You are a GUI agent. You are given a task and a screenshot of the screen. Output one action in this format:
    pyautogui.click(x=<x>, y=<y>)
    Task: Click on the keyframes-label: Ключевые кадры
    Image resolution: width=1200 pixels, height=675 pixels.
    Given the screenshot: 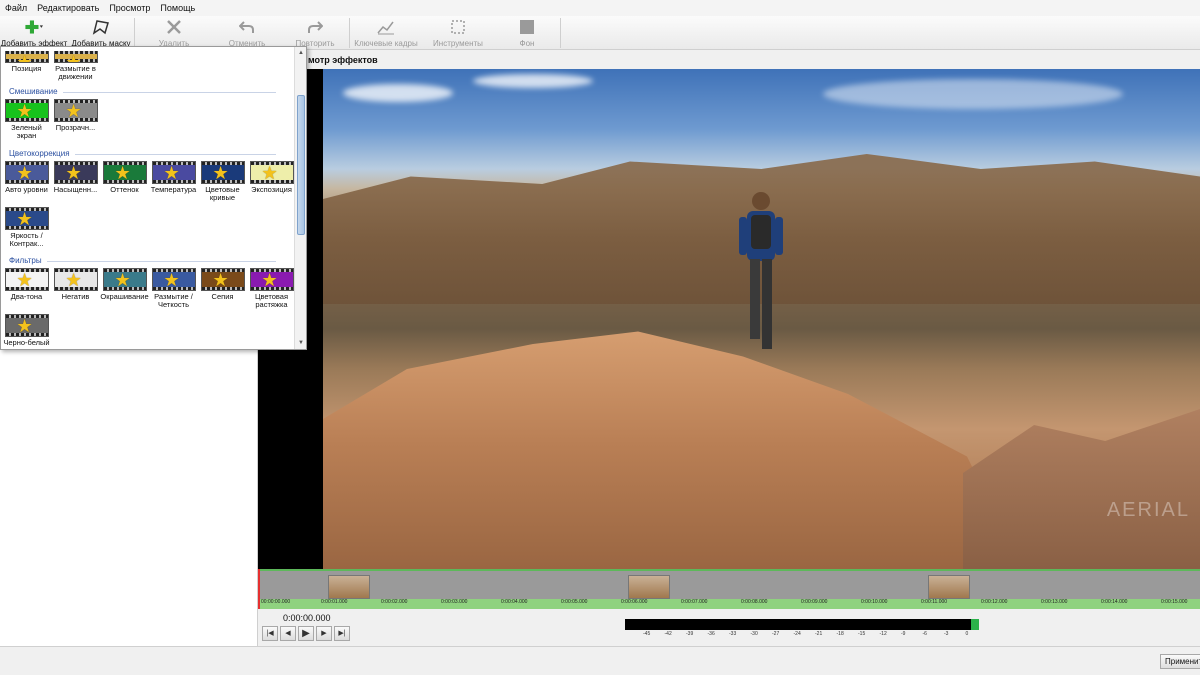 What is the action you would take?
    pyautogui.click(x=386, y=43)
    